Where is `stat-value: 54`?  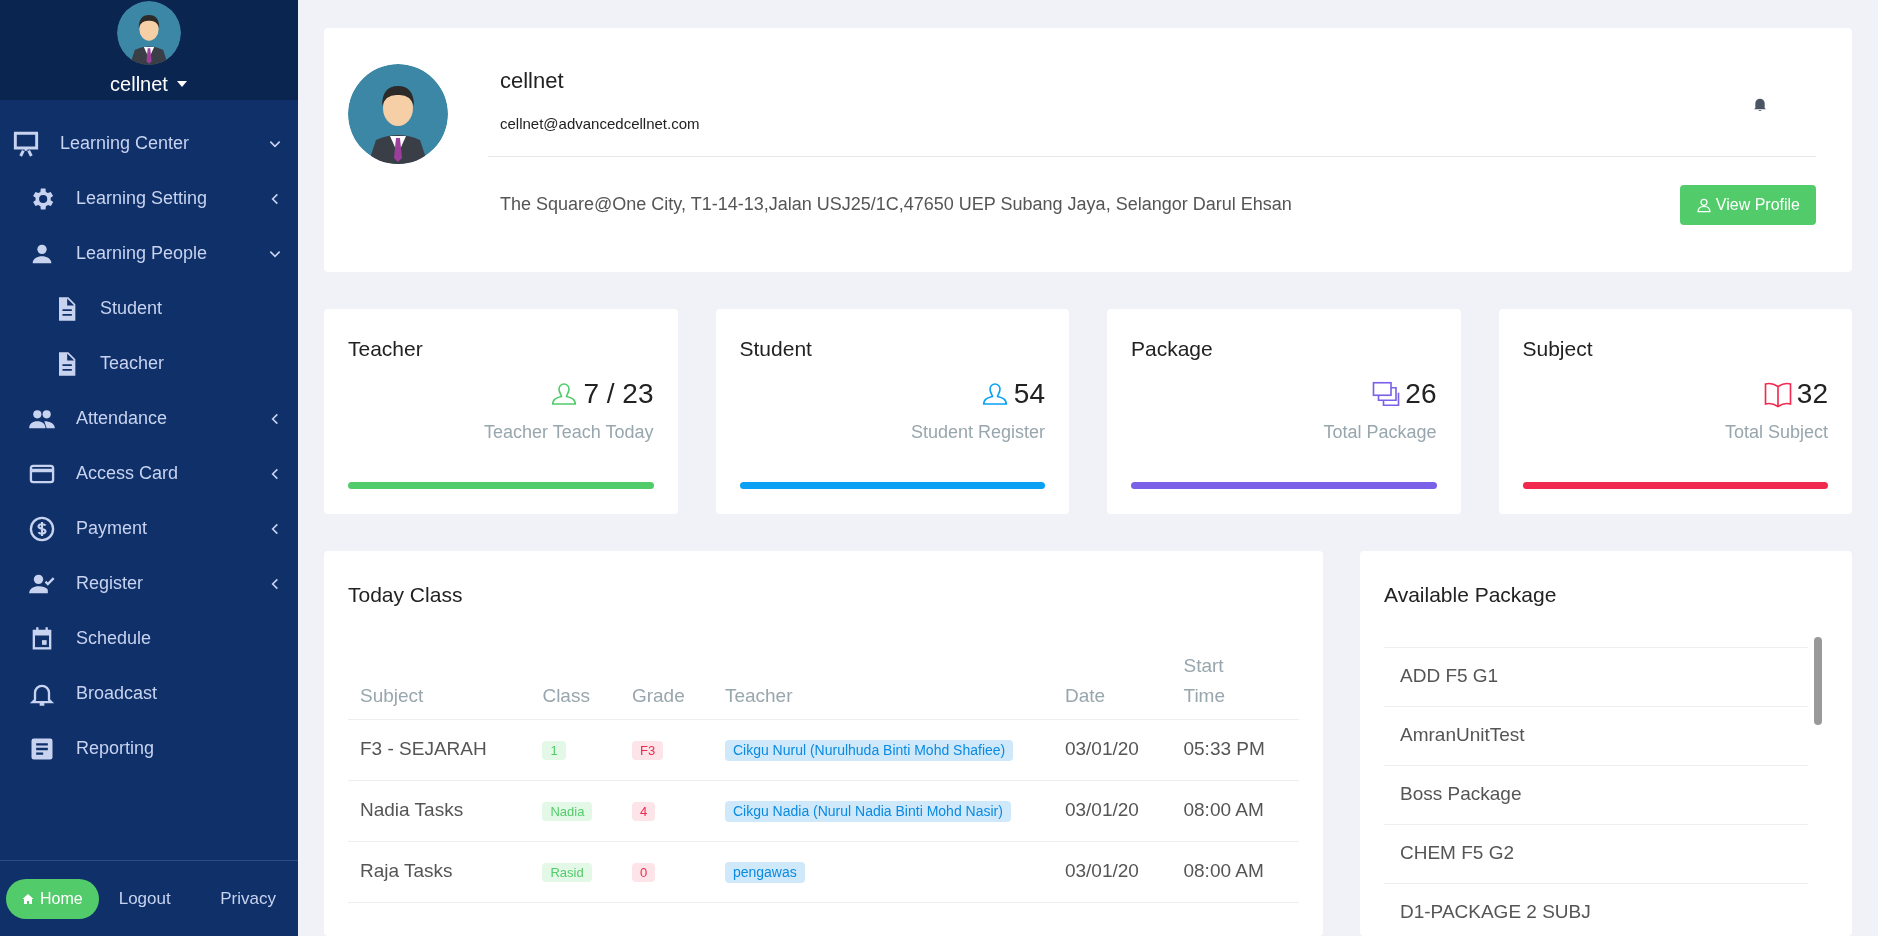 stat-value: 54 is located at coordinates (1029, 393).